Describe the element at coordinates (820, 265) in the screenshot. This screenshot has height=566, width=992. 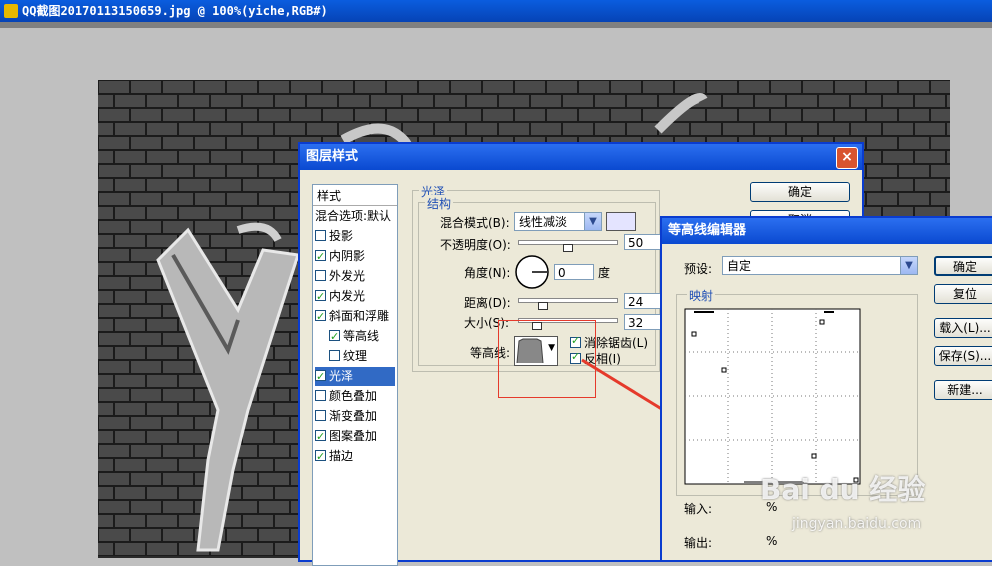
I see `preset-select: 自定 ▼` at that location.